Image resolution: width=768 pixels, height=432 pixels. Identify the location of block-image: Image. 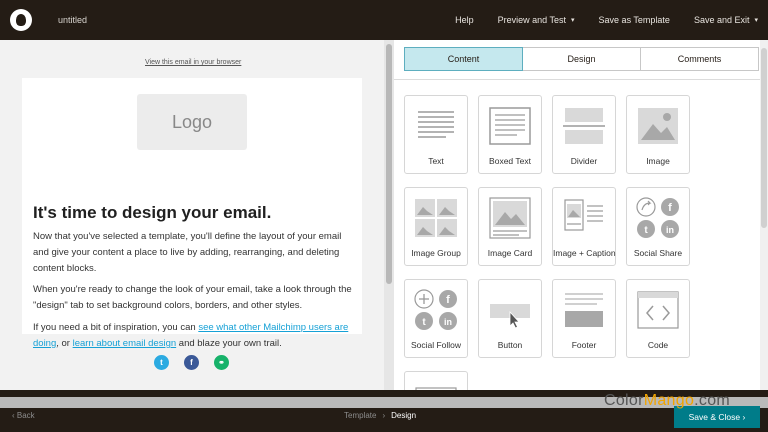
(658, 134).